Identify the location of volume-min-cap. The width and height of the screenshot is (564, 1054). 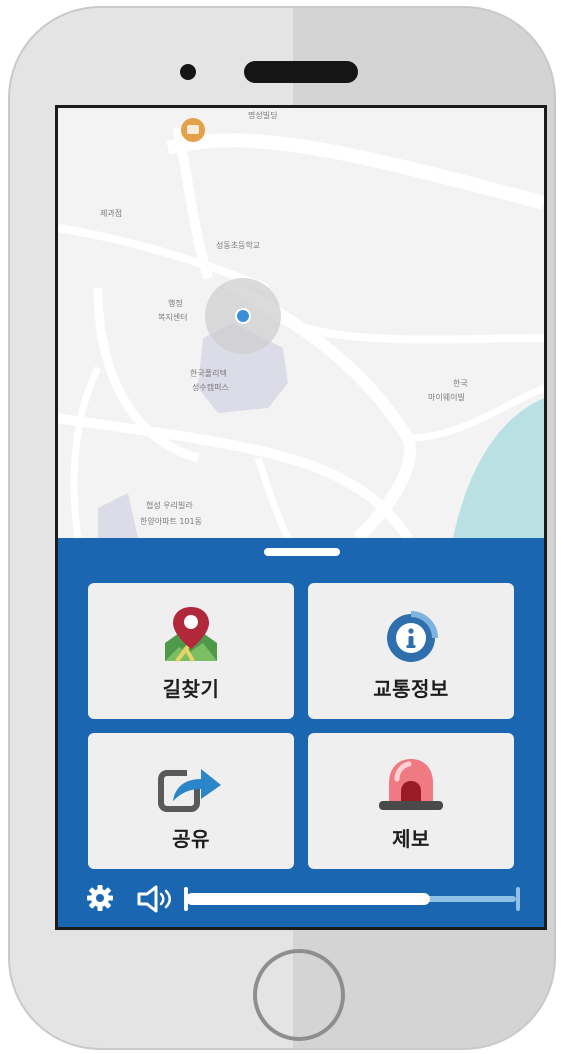
(186, 899).